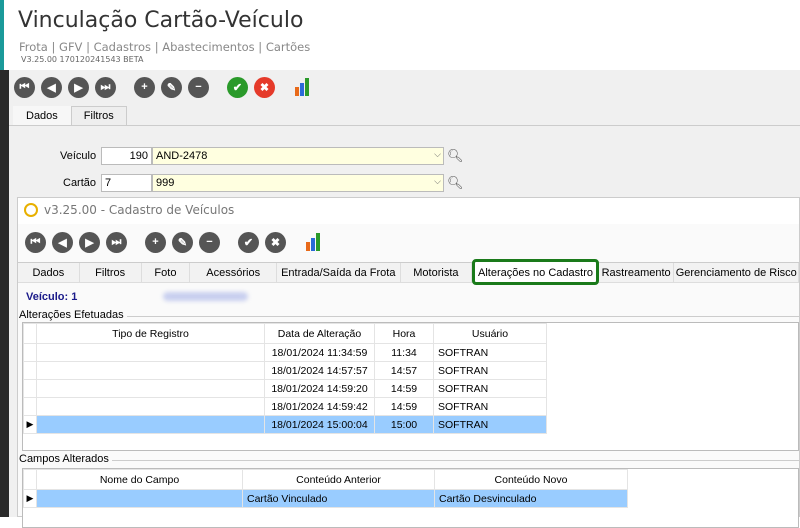 Image resolution: width=800 pixels, height=528 pixels. What do you see at coordinates (338, 479) in the screenshot?
I see `column-header: Conteúdo Anterior` at bounding box center [338, 479].